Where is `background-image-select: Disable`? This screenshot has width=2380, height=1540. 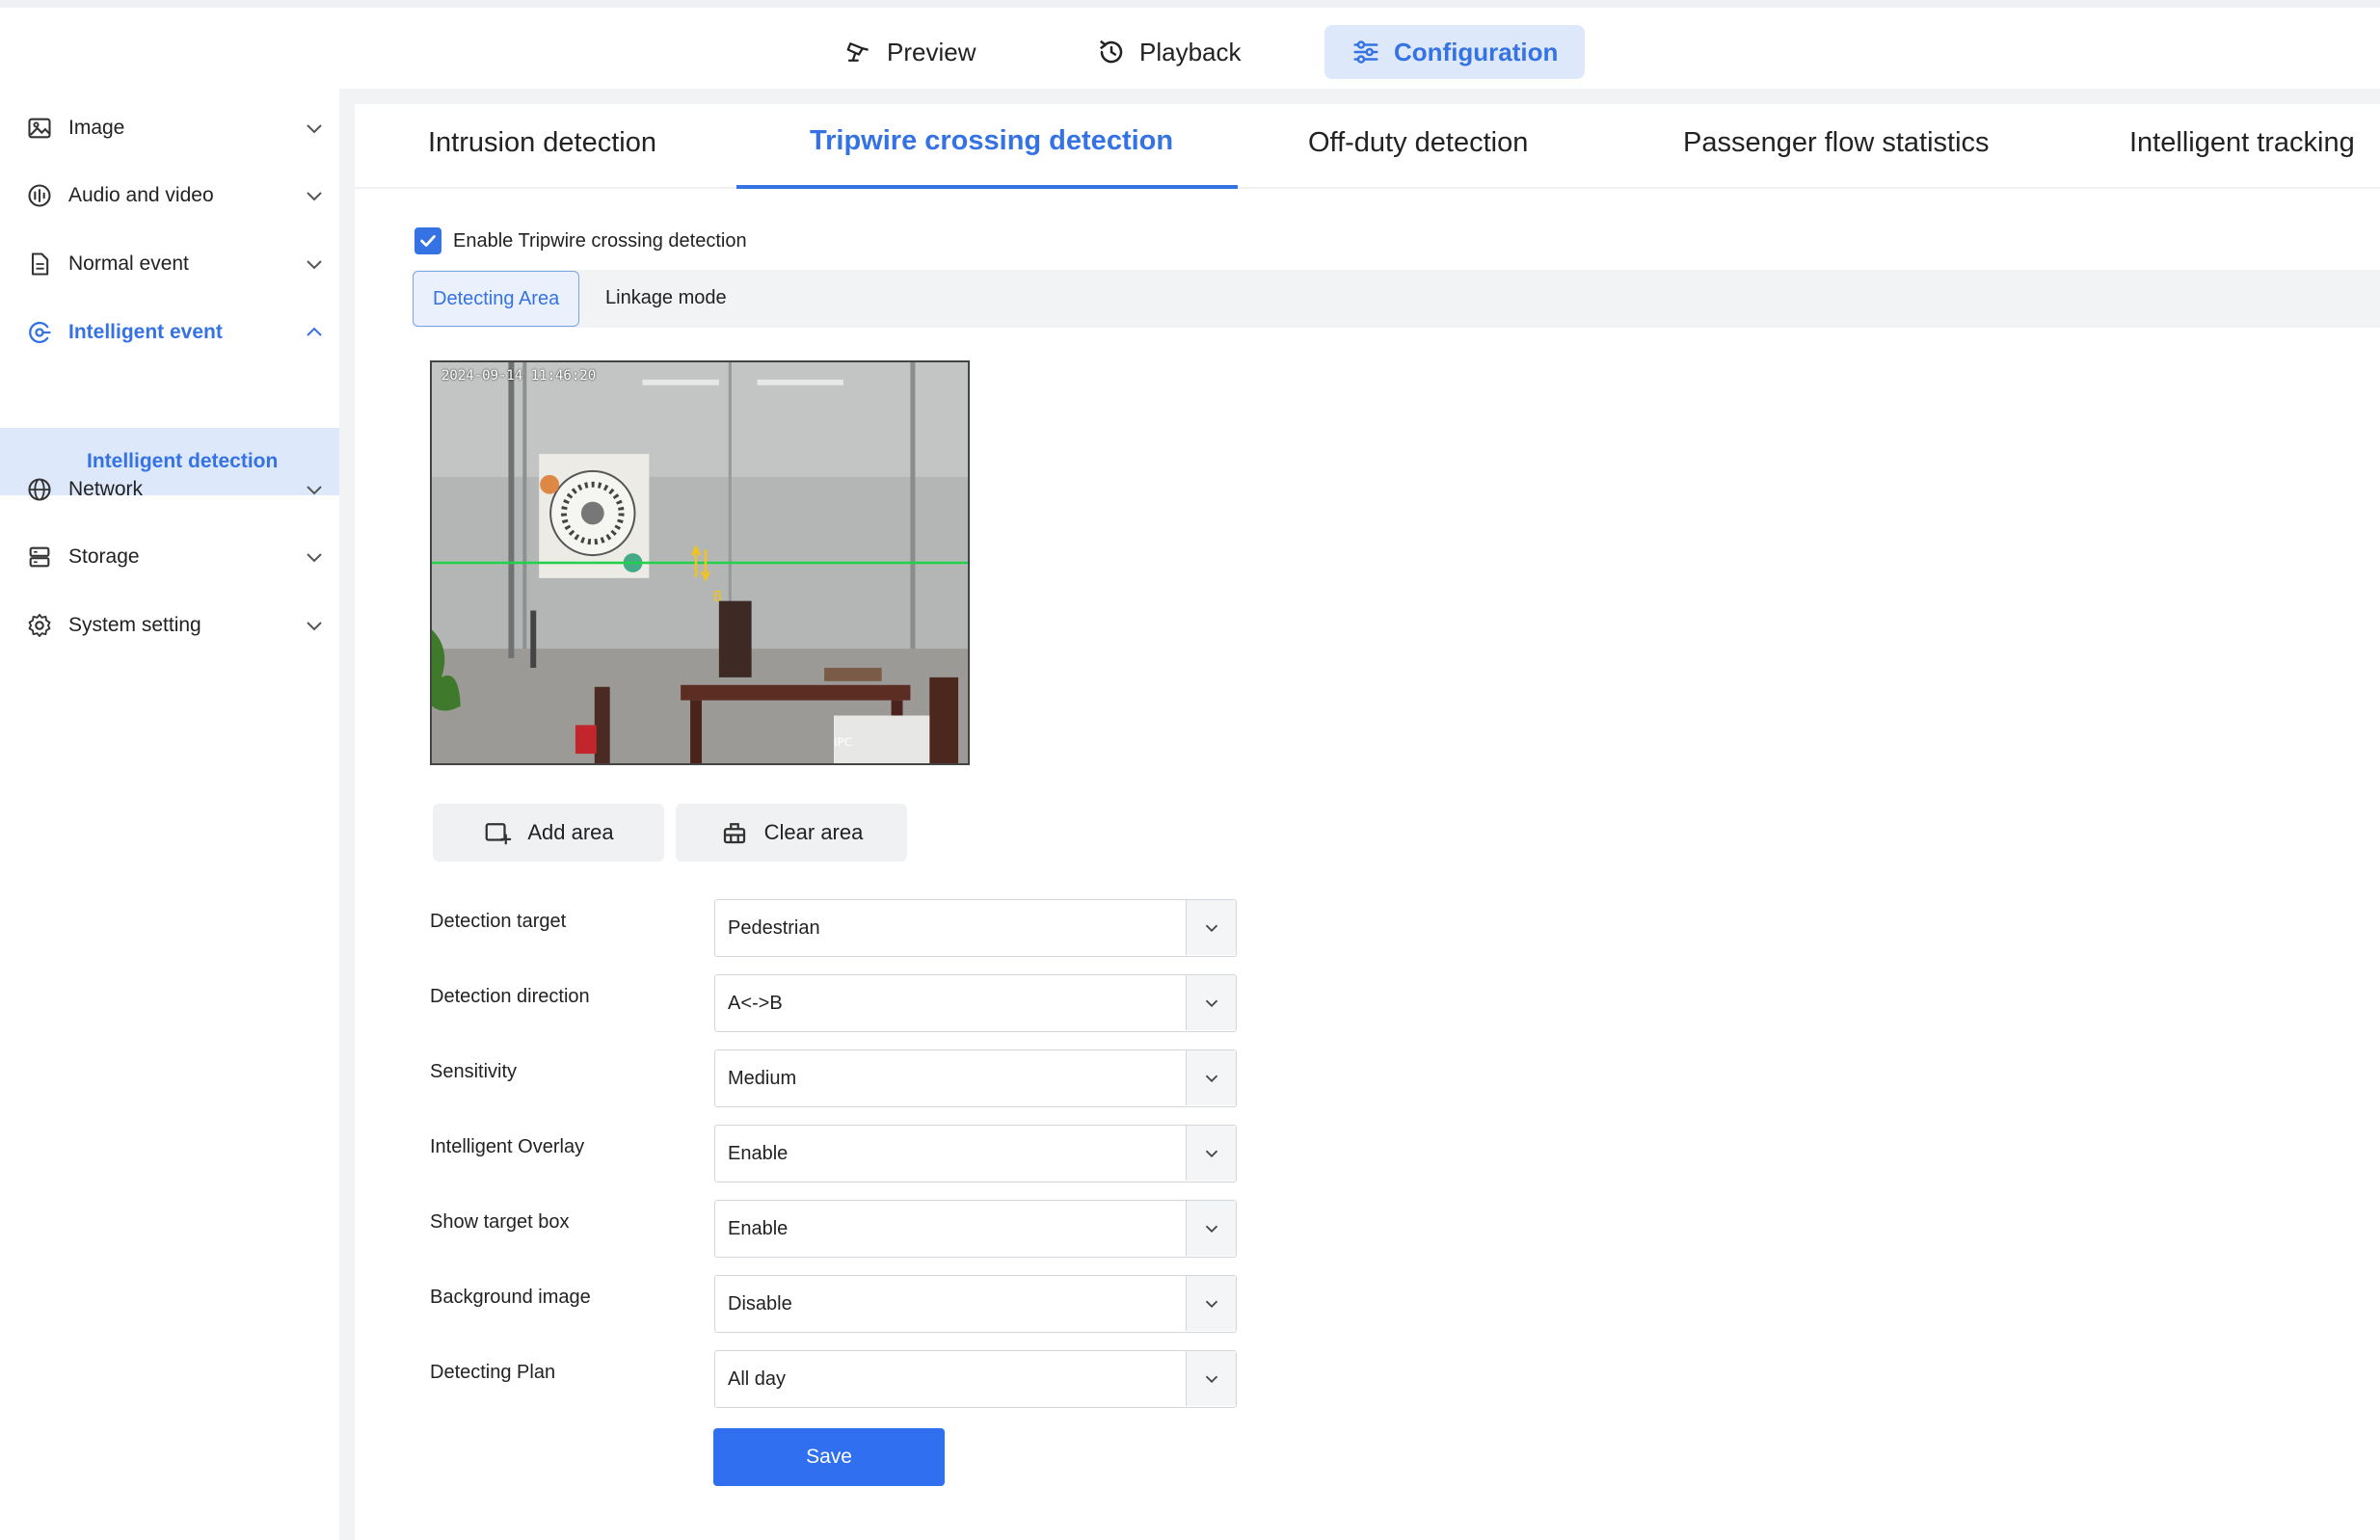 background-image-select: Disable is located at coordinates (975, 1304).